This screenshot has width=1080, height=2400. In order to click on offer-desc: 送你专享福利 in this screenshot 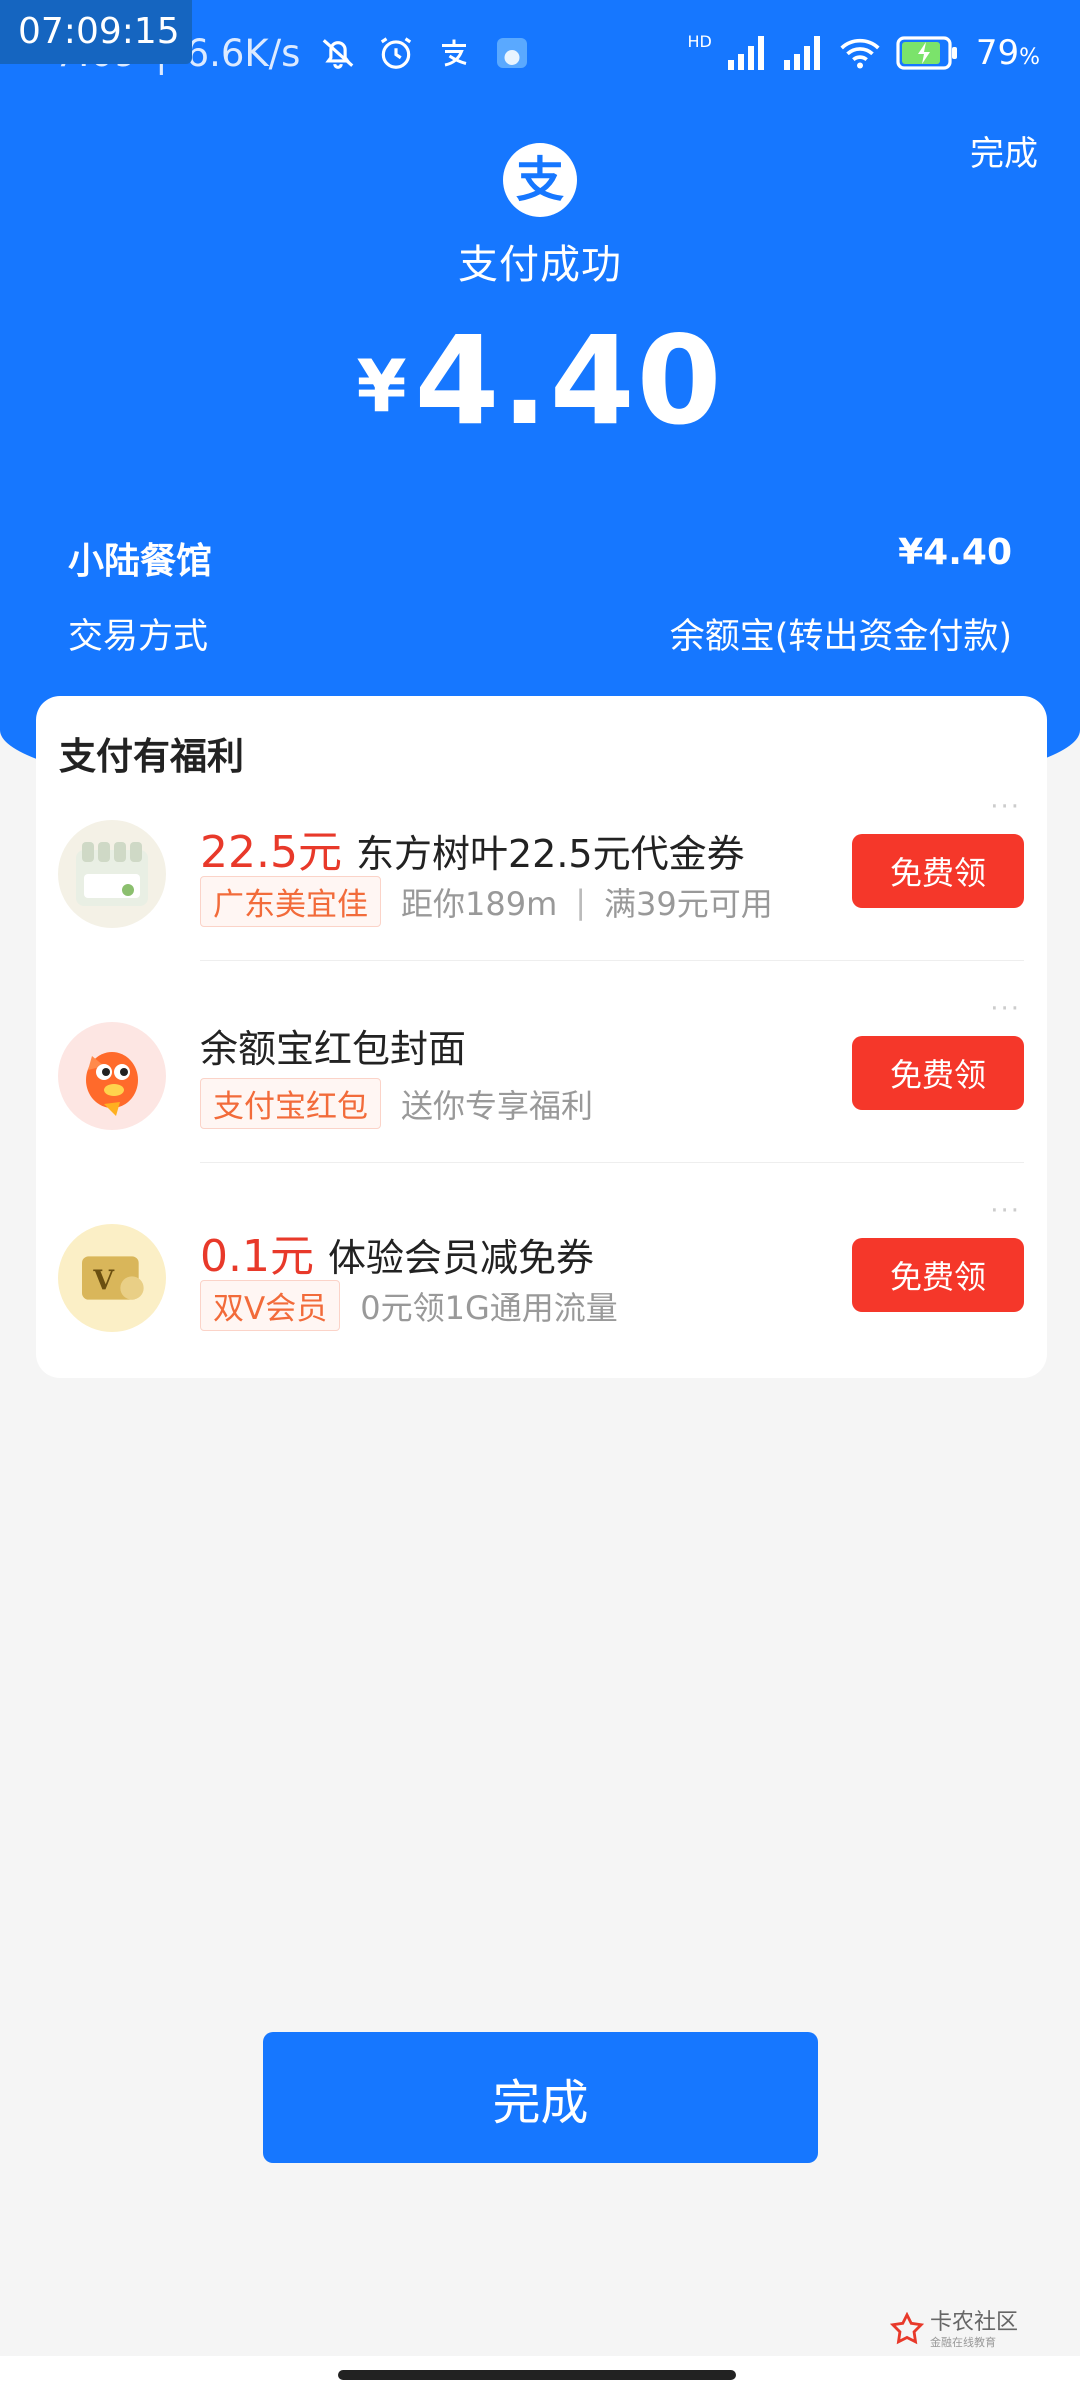, I will do `click(497, 1105)`.